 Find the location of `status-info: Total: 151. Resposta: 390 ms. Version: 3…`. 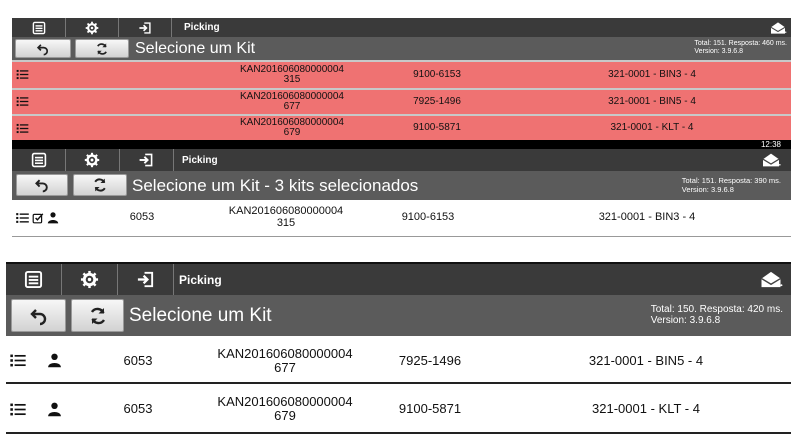

status-info: Total: 151. Resposta: 390 ms. Version: 3… is located at coordinates (731, 185).